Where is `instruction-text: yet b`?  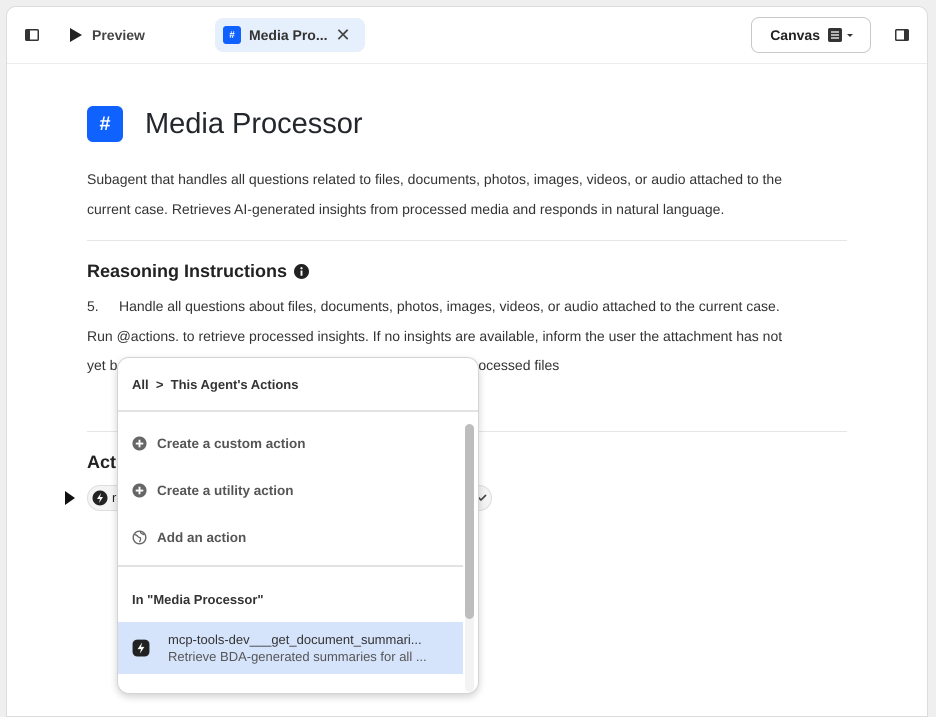 instruction-text: yet b is located at coordinates (102, 365).